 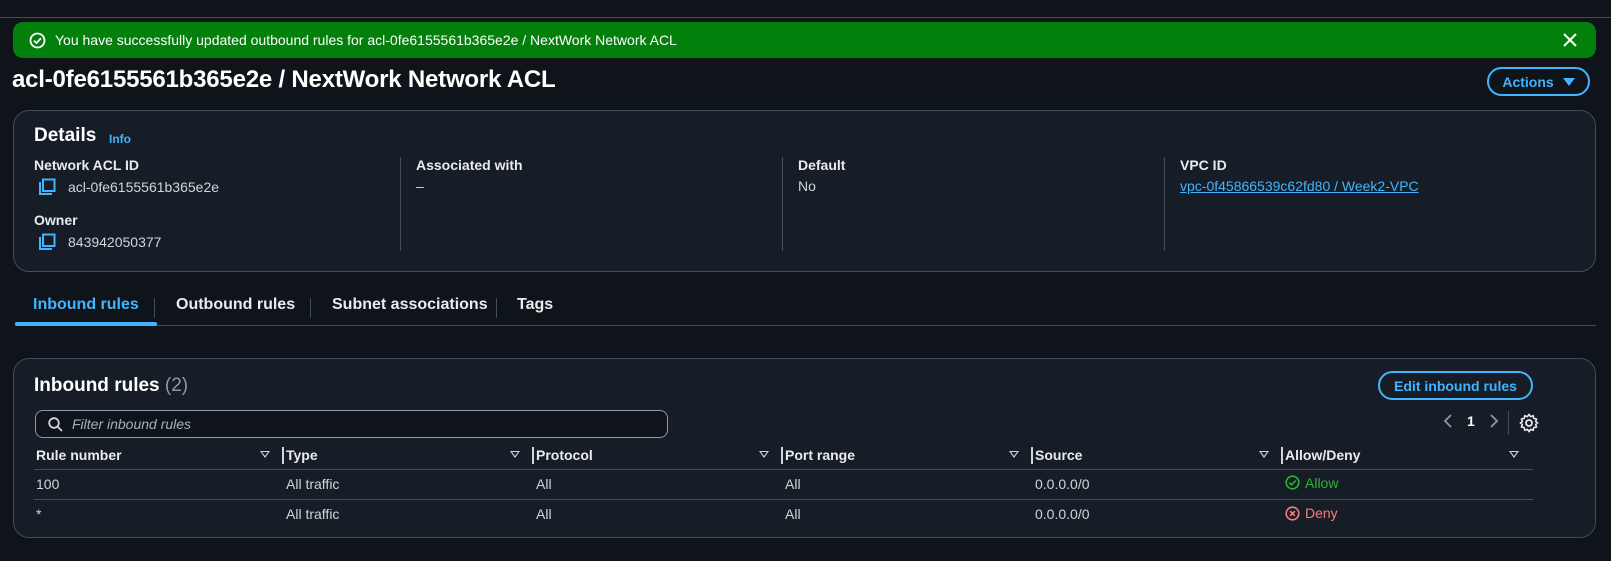 I want to click on gear-icon, so click(x=1529, y=423).